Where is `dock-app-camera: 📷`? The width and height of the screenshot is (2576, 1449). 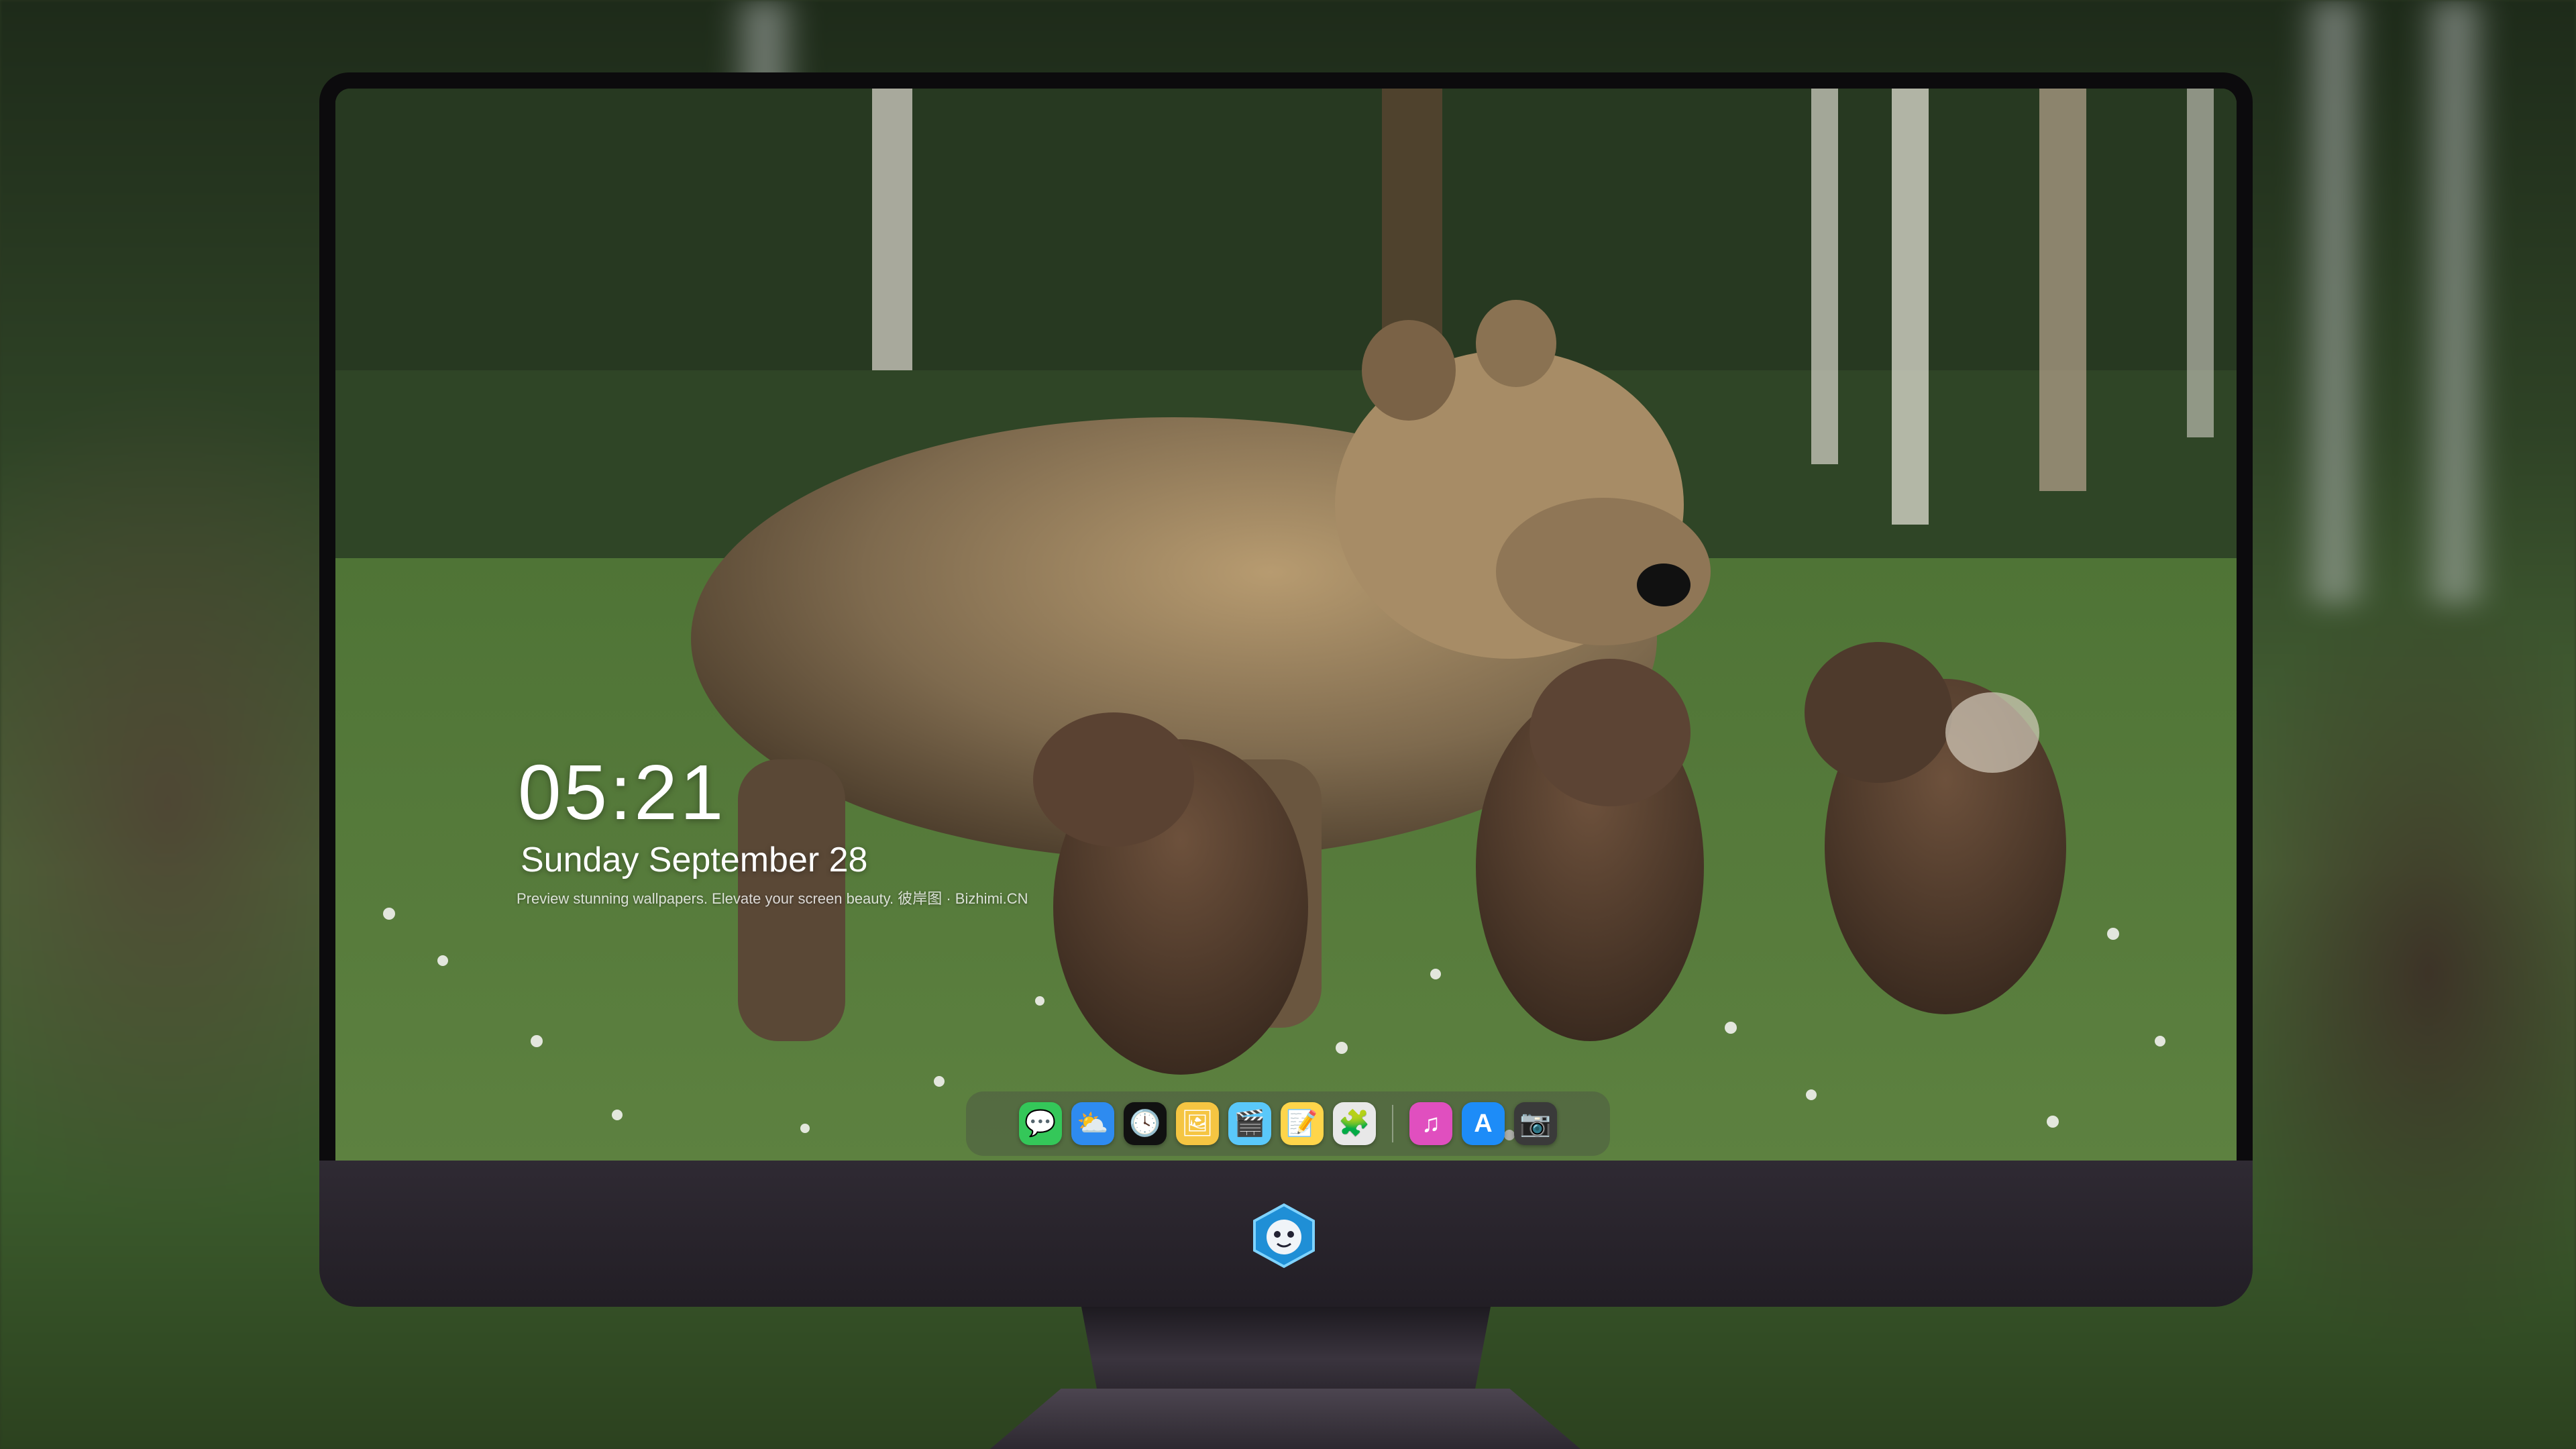 dock-app-camera: 📷 is located at coordinates (1535, 1123).